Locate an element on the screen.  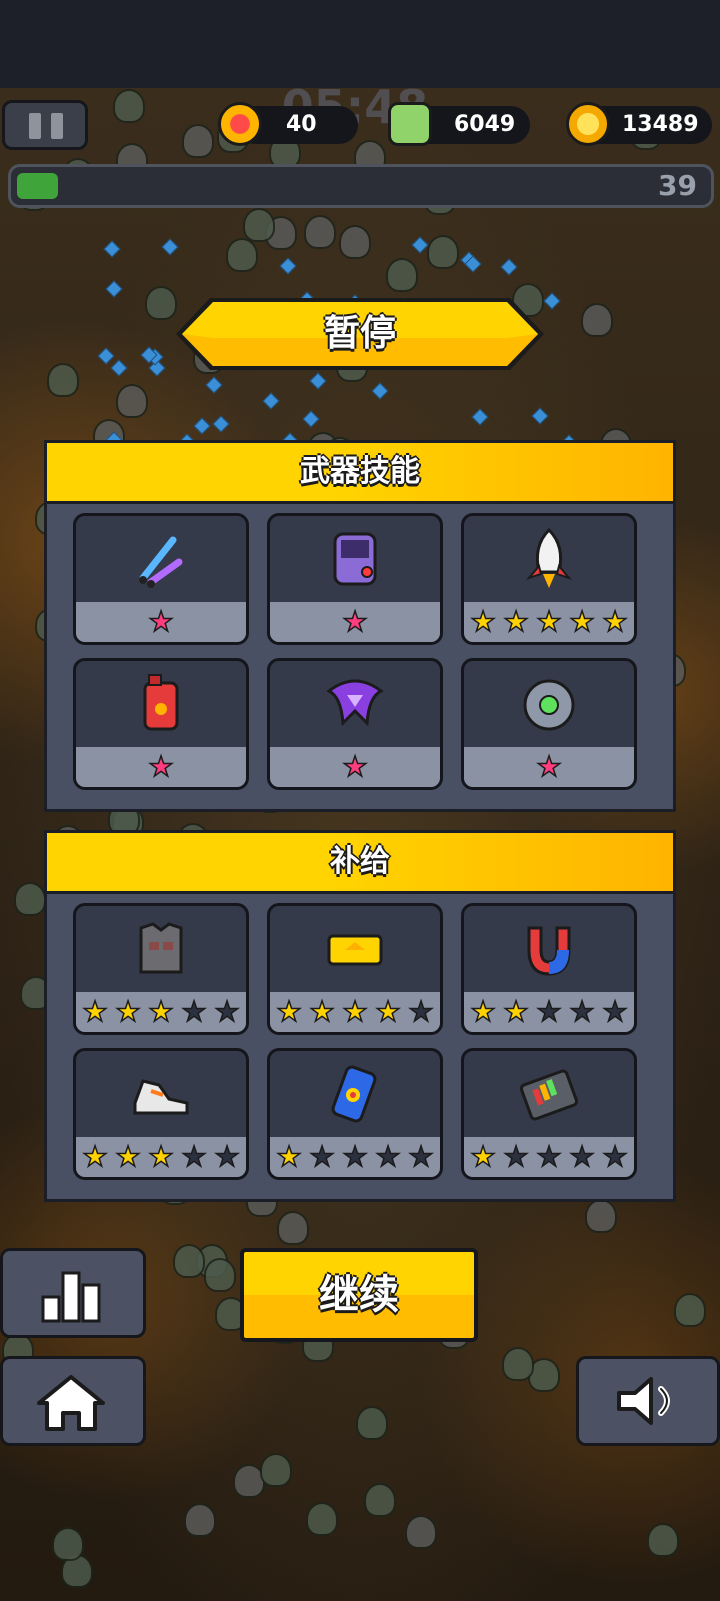
coin-icon is located at coordinates (588, 124).